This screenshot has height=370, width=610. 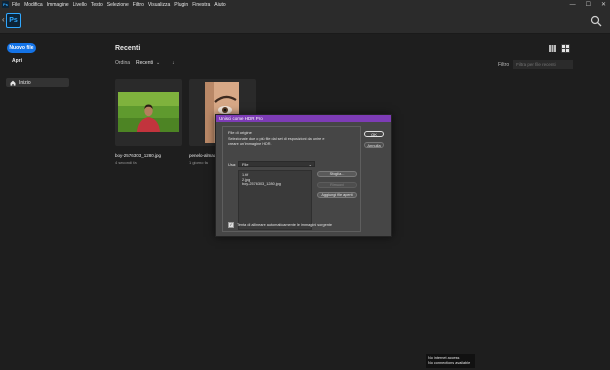 I want to click on view-toggle, so click(x=559, y=48).